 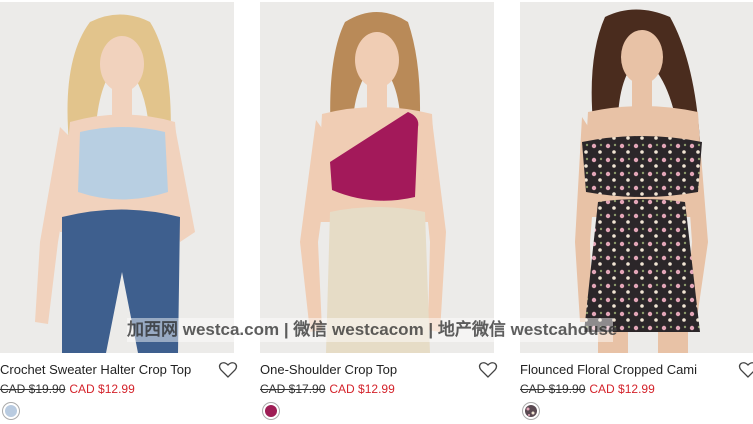 What do you see at coordinates (293, 389) in the screenshot?
I see `original-price: CAD $17.90` at bounding box center [293, 389].